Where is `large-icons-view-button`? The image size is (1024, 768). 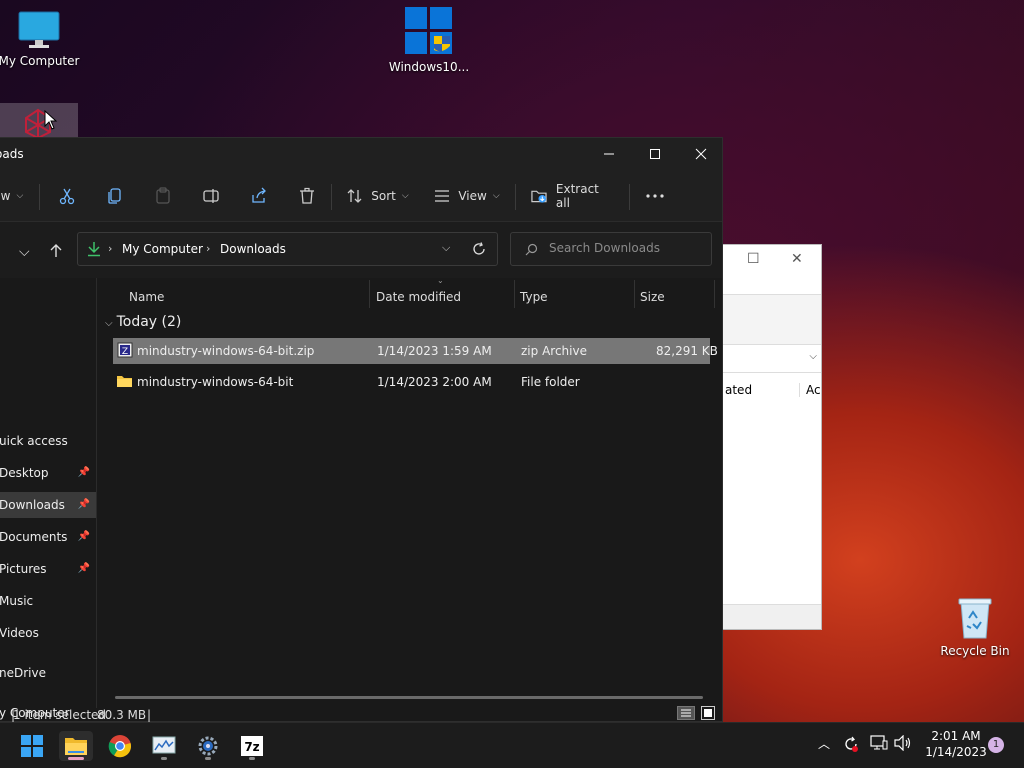 large-icons-view-button is located at coordinates (708, 713).